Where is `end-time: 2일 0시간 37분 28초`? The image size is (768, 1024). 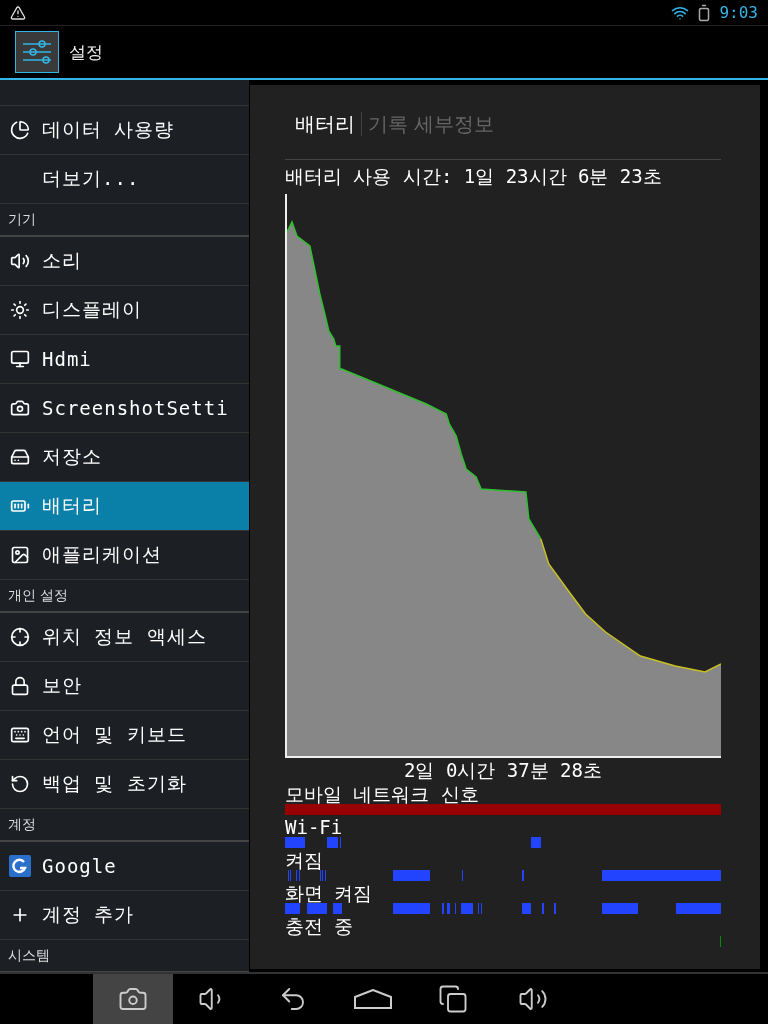 end-time: 2일 0시간 37분 28초 is located at coordinates (503, 770).